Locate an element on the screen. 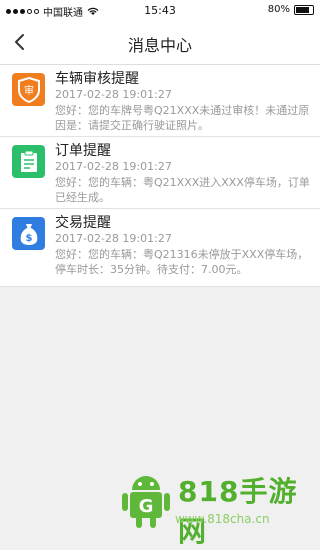 This screenshot has width=320, height=550. shield-audit-icon: 审 is located at coordinates (28, 89).